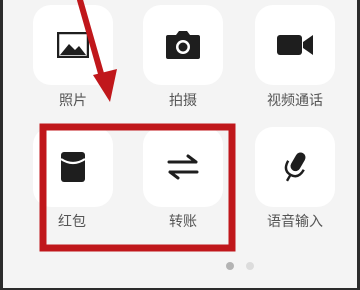 The height and width of the screenshot is (290, 360). What do you see at coordinates (295, 101) in the screenshot?
I see `video-call-label: 视频通话` at bounding box center [295, 101].